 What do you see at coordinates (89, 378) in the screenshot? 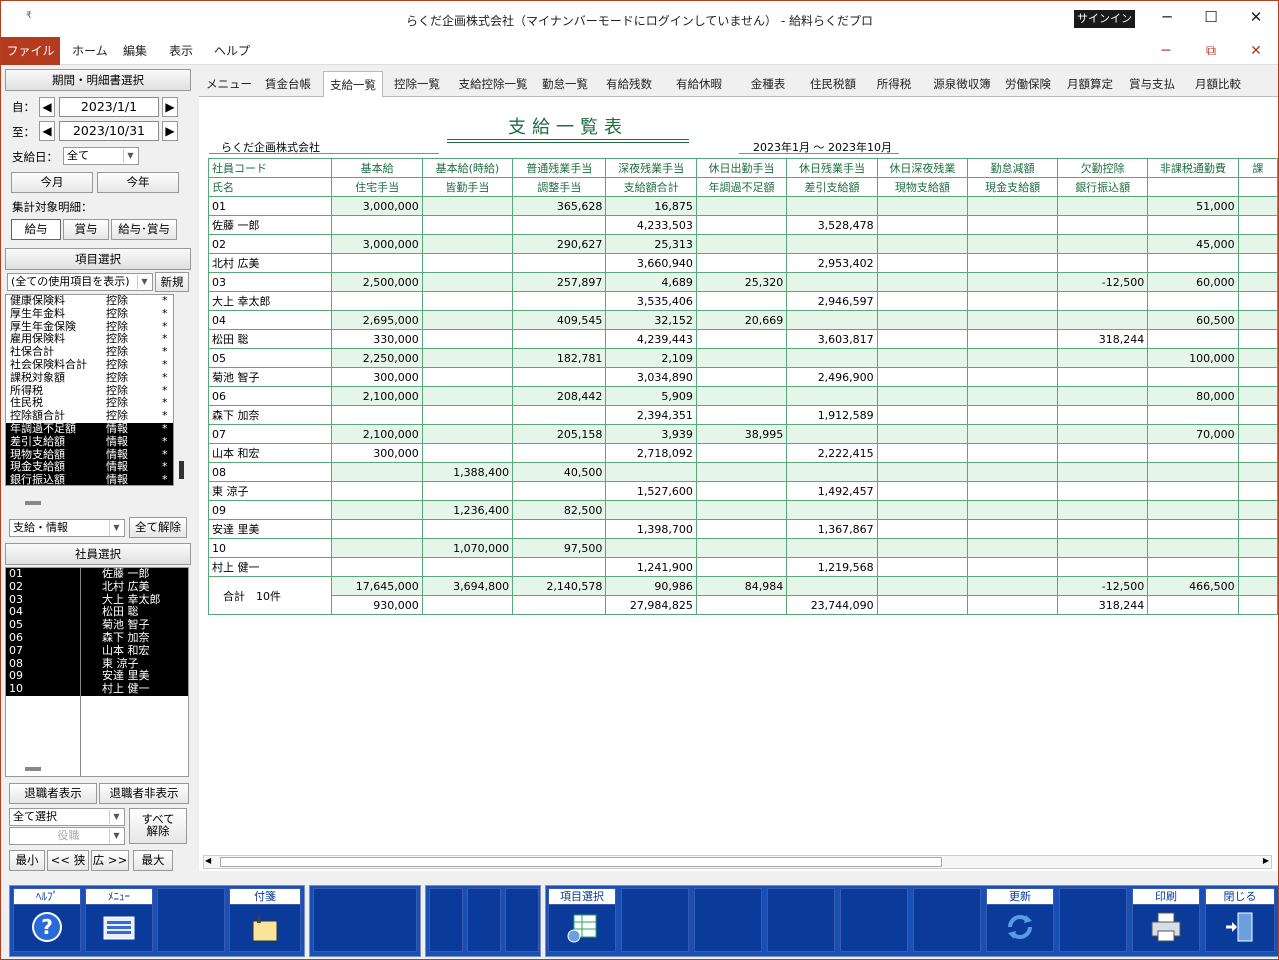
I see `item-list-row: 課税対象額 控除 *` at bounding box center [89, 378].